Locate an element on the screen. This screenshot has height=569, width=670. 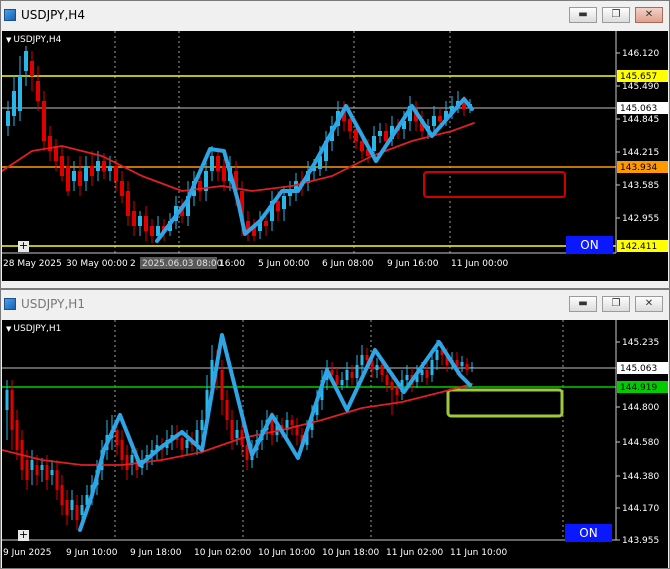
price-tick-label: 143.955 is located at coordinates (640, 541).